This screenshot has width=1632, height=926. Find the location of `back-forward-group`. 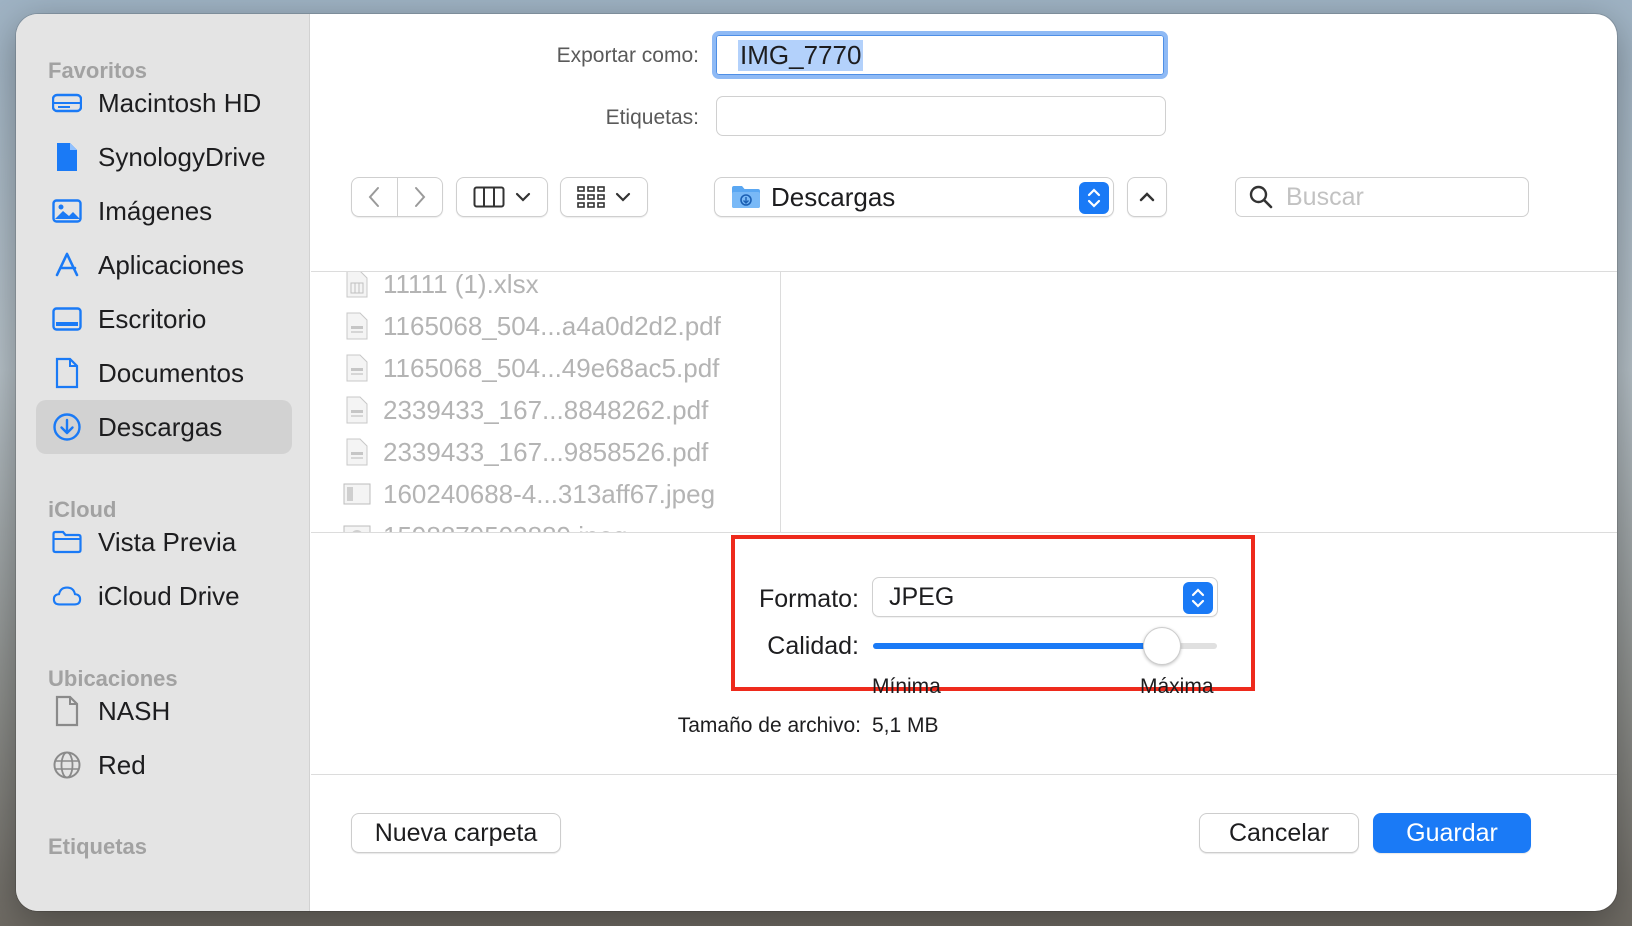

back-forward-group is located at coordinates (397, 197).